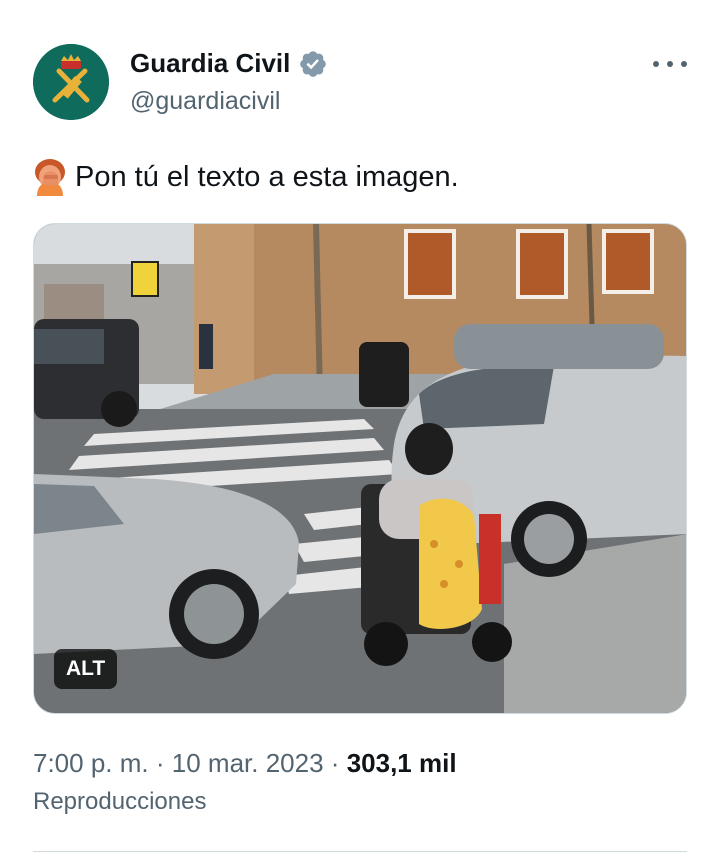 The height and width of the screenshot is (859, 720). I want to click on more-options-icon, so click(670, 64).